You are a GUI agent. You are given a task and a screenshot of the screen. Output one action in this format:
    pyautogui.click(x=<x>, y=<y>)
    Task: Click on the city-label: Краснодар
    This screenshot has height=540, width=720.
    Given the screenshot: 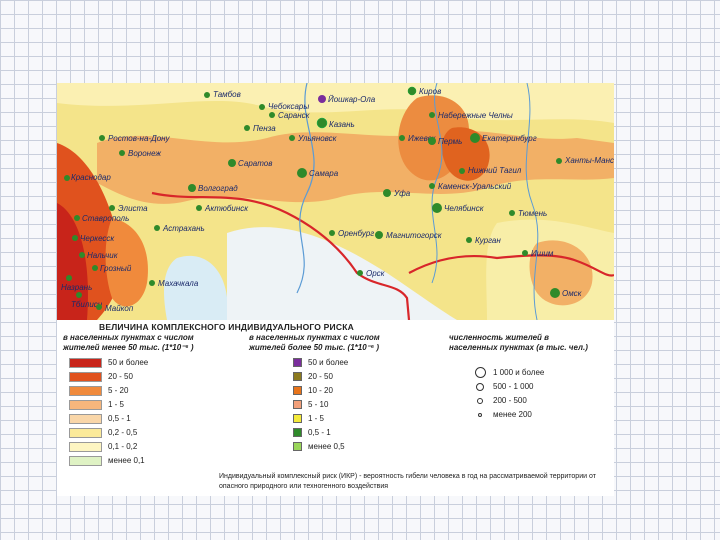 What is the action you would take?
    pyautogui.click(x=91, y=177)
    